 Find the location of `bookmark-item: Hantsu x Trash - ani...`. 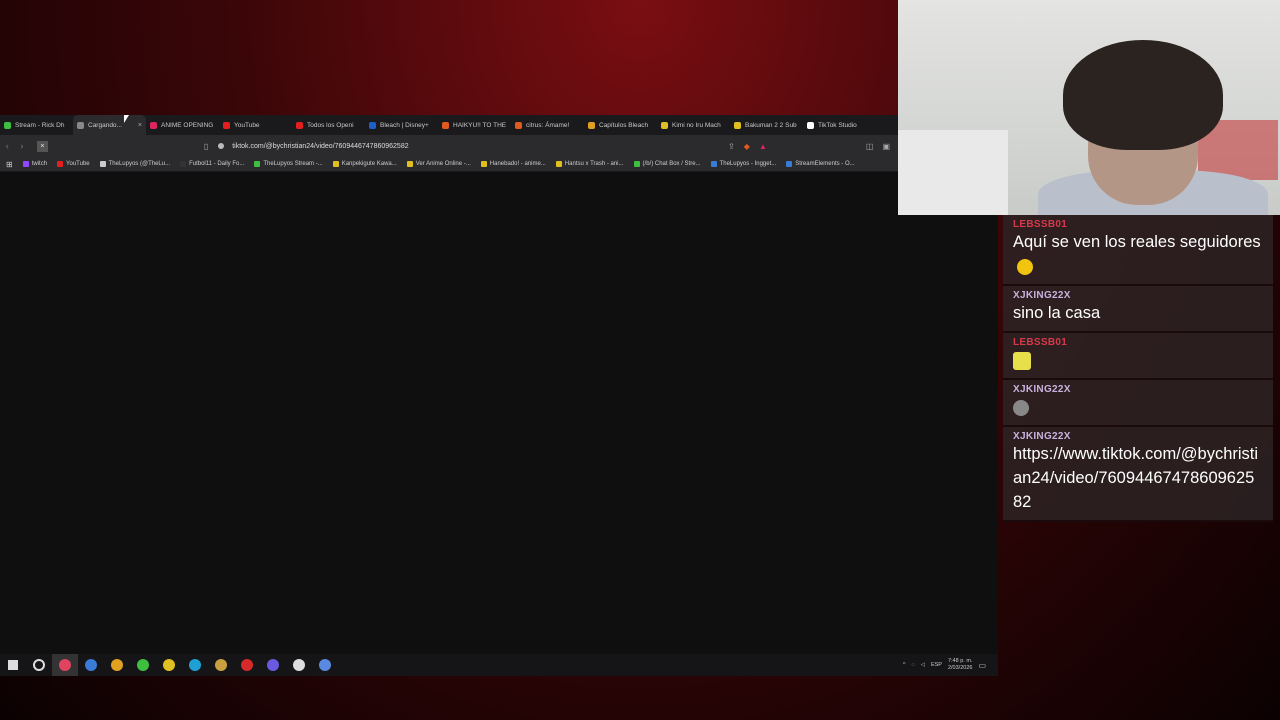

bookmark-item: Hantsu x Trash - ani... is located at coordinates (589, 164).